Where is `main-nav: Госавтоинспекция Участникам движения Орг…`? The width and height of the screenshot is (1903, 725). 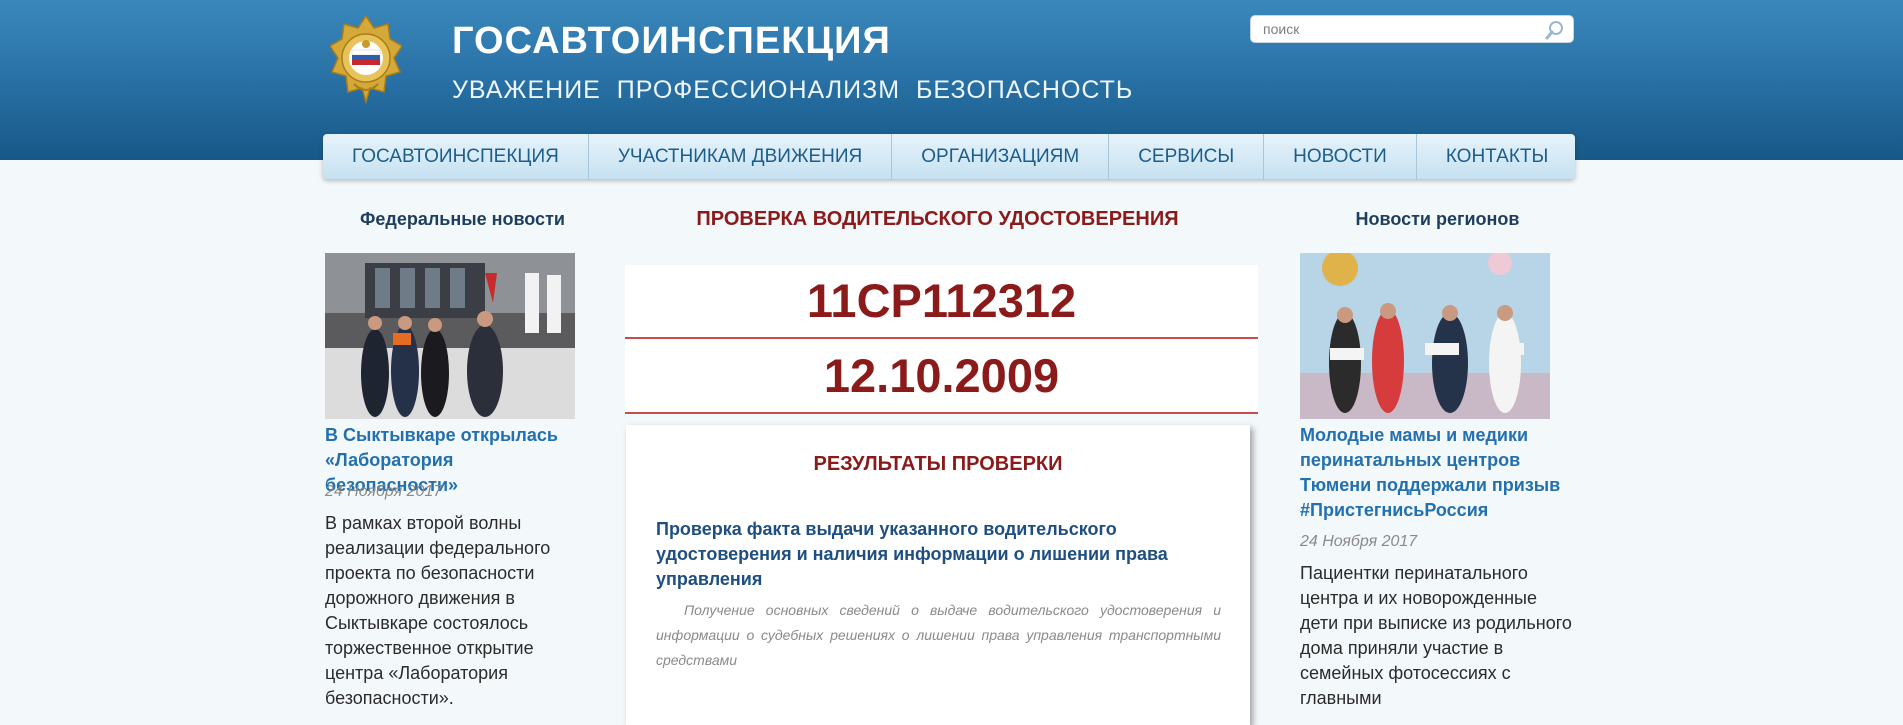 main-nav: Госавтоинспекция Участникам движения Орг… is located at coordinates (949, 156).